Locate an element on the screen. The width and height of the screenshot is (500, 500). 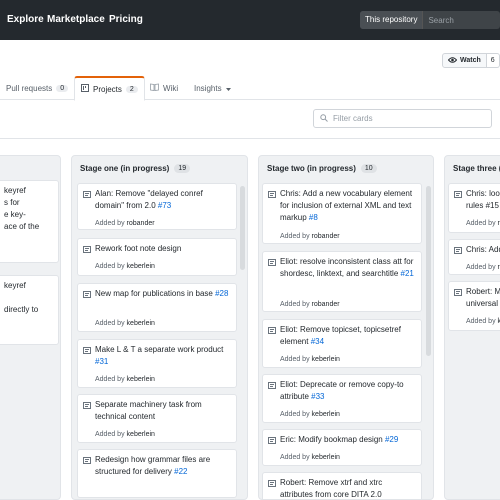
issue-number-link: #73 is located at coordinates (164, 205).